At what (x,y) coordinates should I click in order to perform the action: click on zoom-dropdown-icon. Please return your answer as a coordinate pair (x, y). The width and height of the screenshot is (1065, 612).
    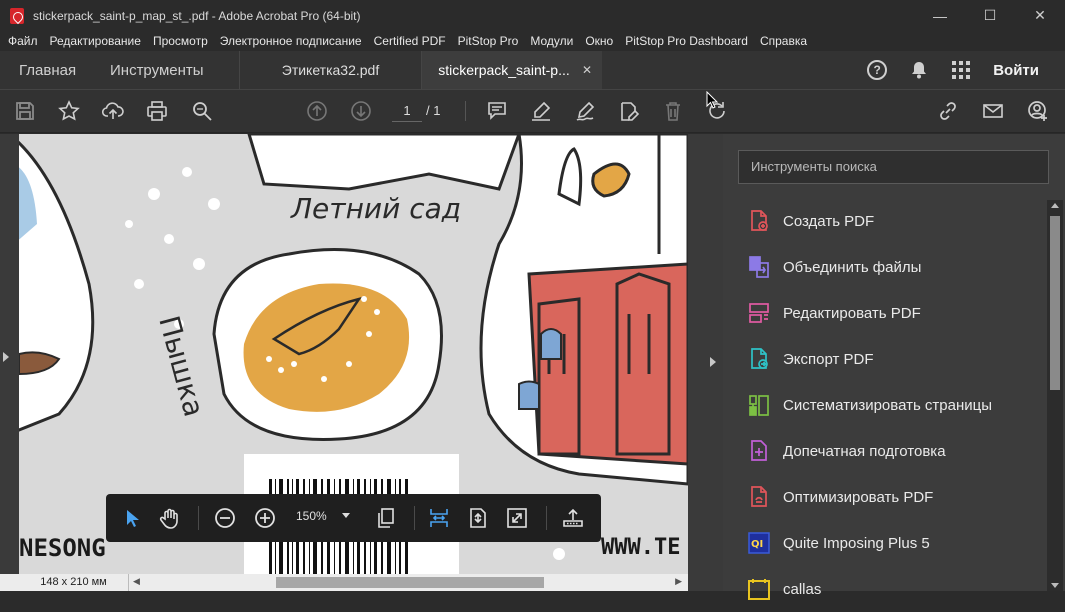
    Looking at the image, I should click on (346, 515).